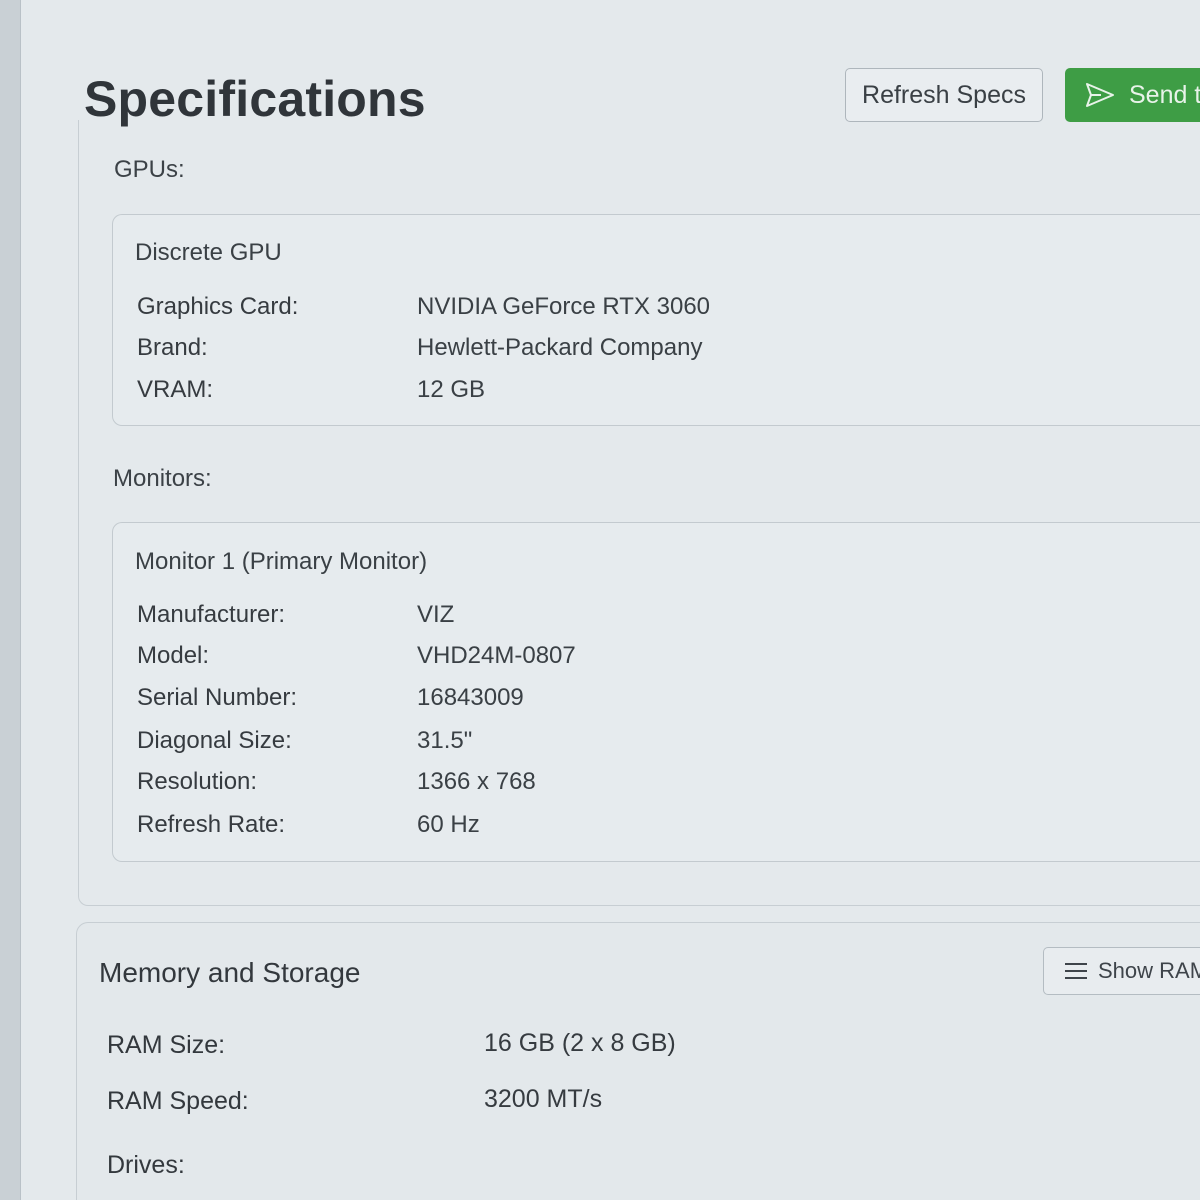  What do you see at coordinates (436, 614) in the screenshot?
I see `manufacturer-value: VIZ` at bounding box center [436, 614].